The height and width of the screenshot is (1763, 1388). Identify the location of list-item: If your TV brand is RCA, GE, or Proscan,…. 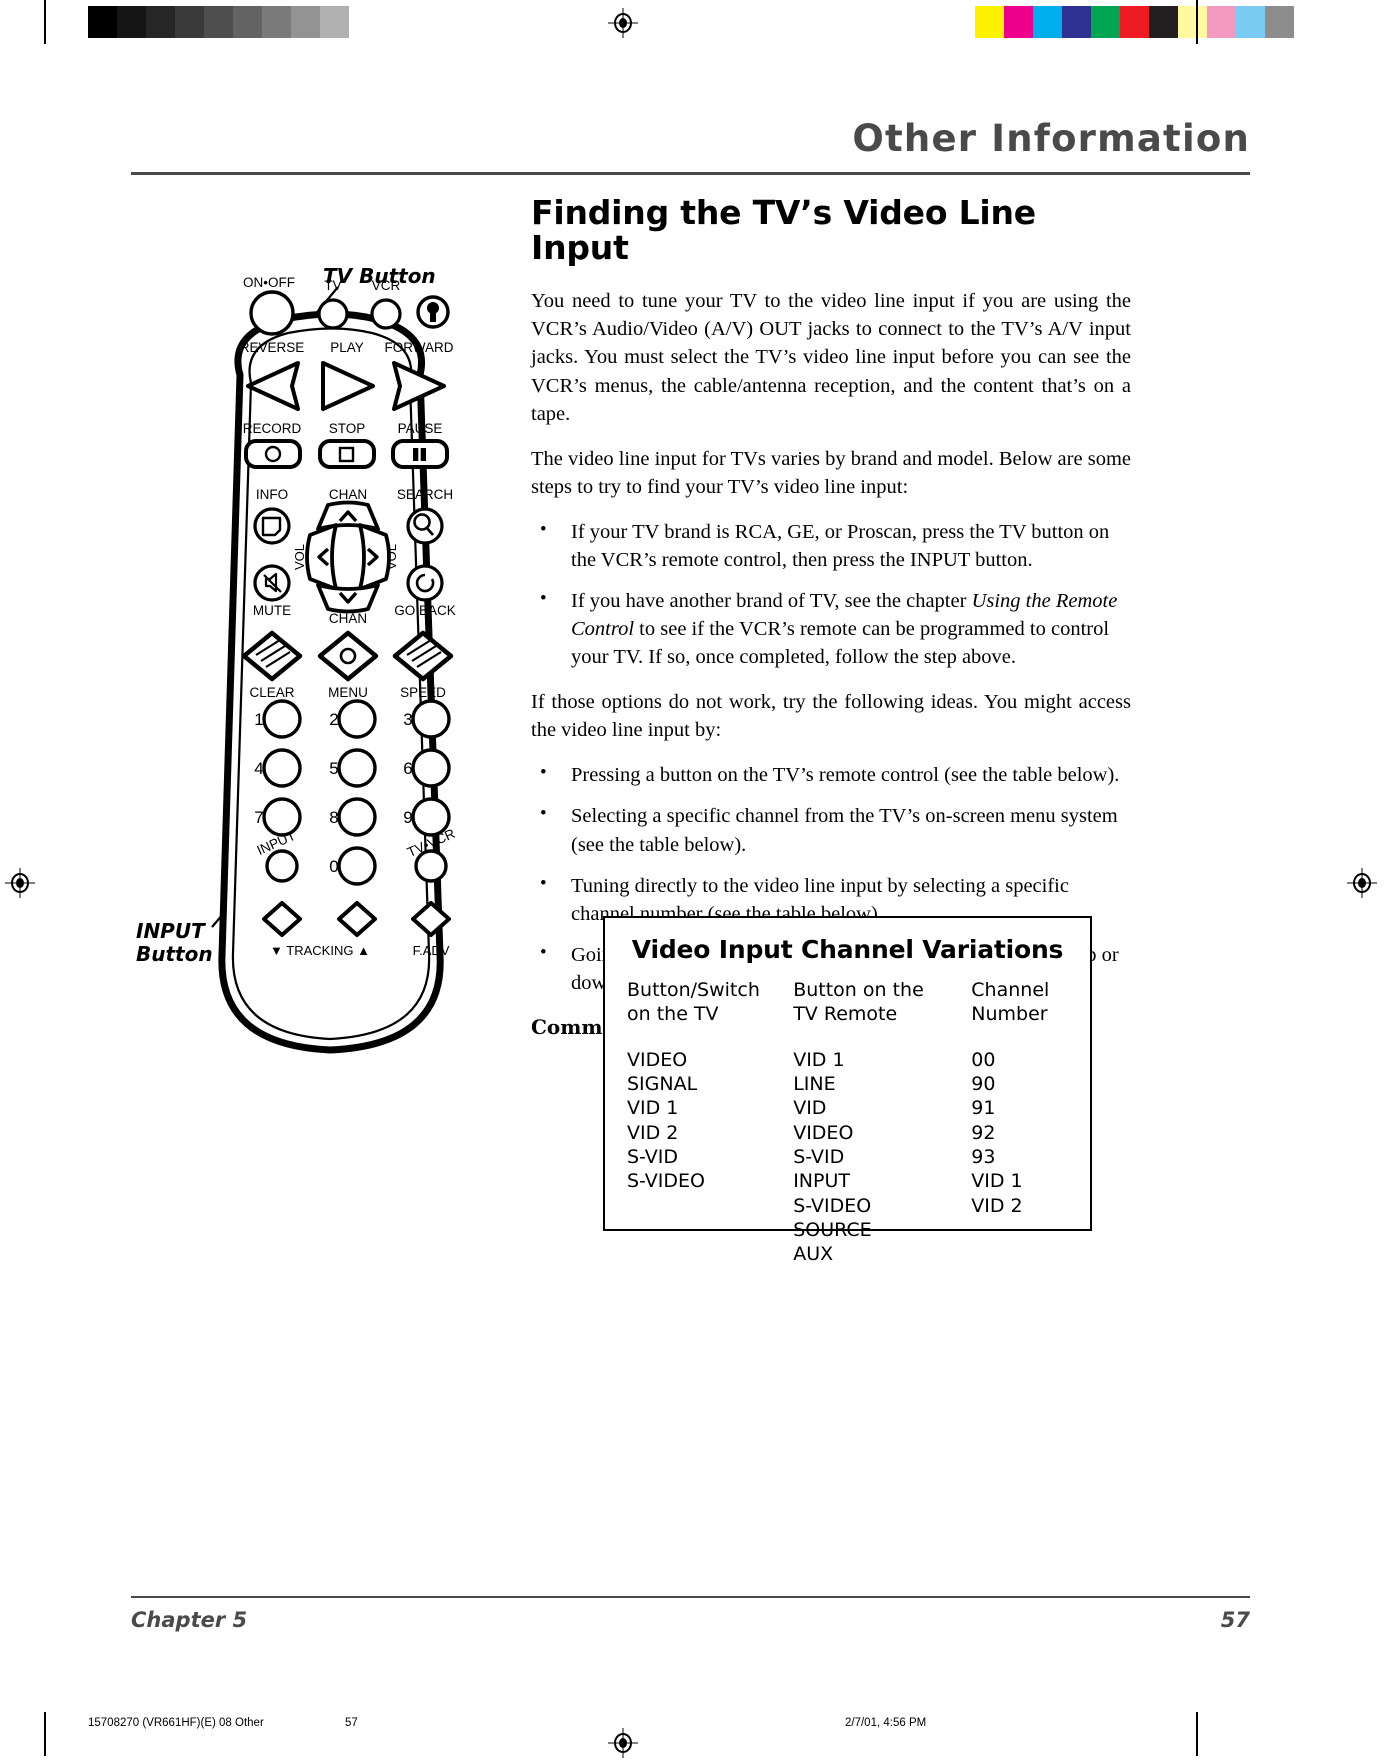
(831, 545).